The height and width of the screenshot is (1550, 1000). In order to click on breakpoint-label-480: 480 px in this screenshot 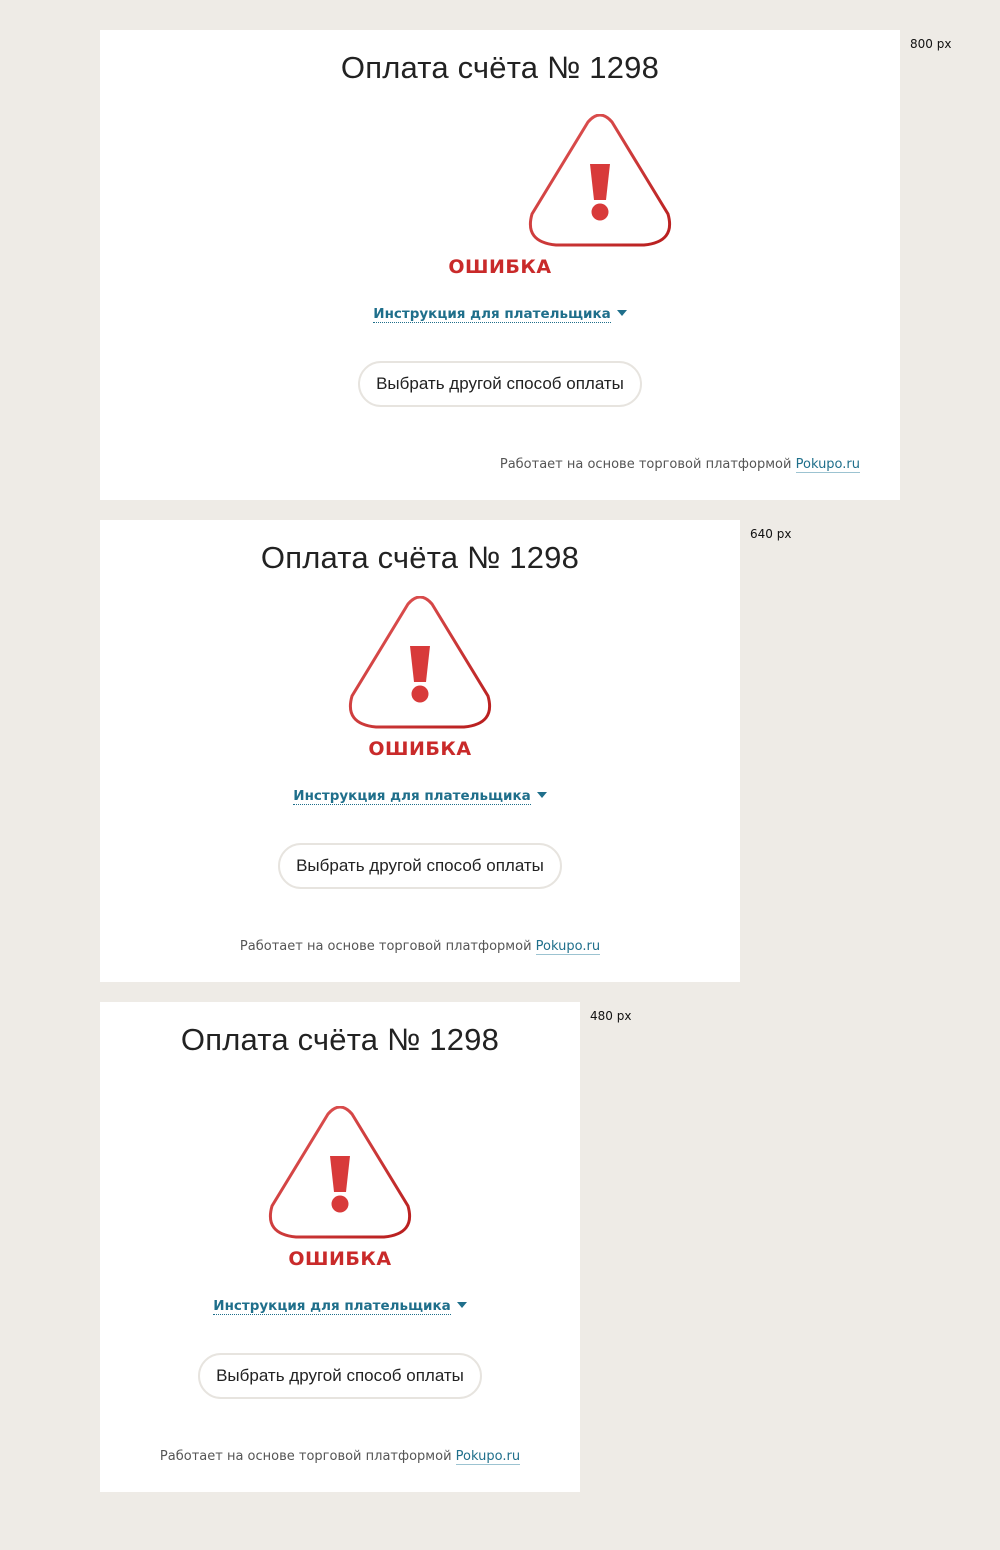, I will do `click(611, 1016)`.